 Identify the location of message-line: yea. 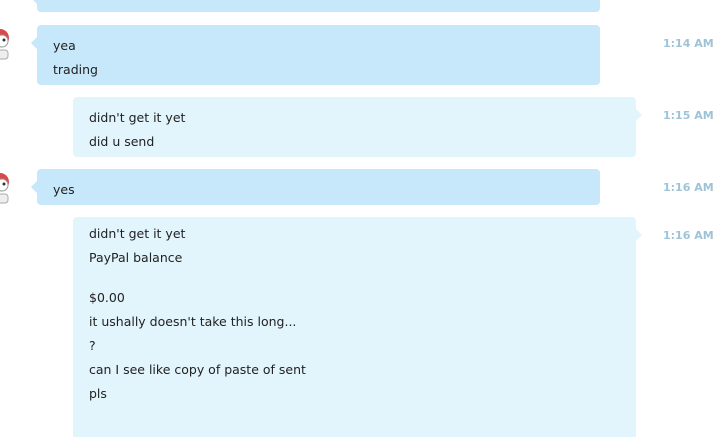
(64, 45).